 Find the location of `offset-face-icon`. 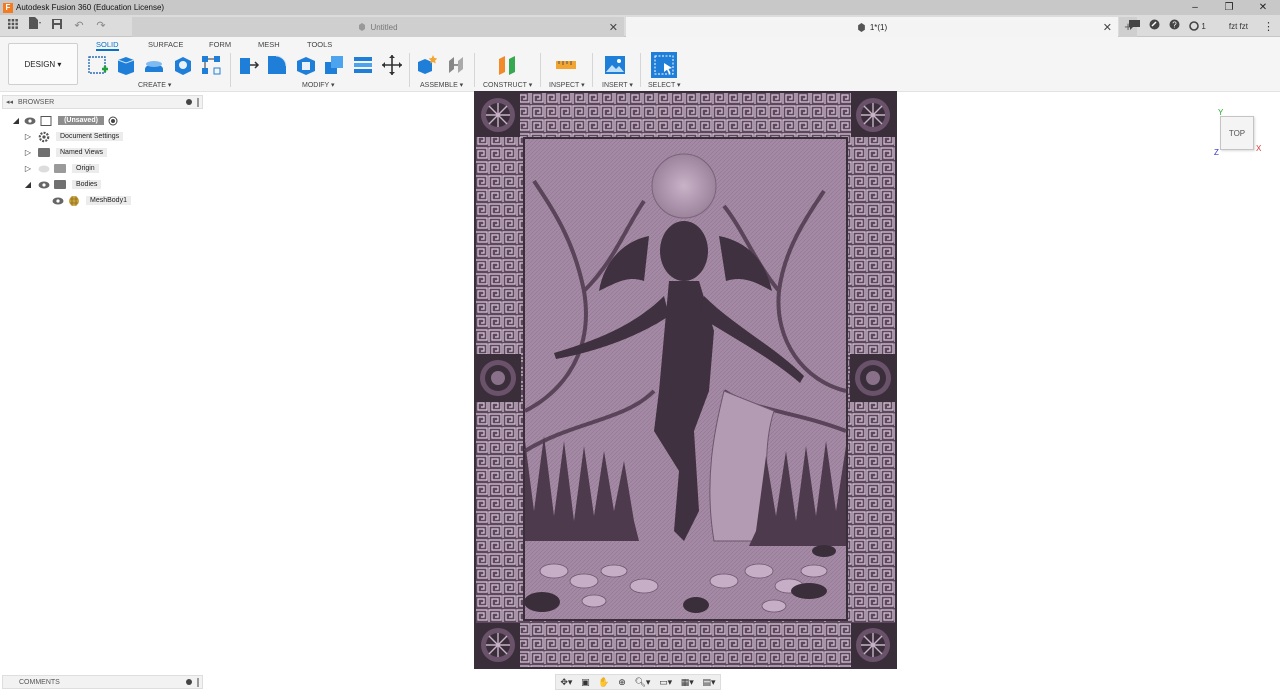

offset-face-icon is located at coordinates (363, 65).